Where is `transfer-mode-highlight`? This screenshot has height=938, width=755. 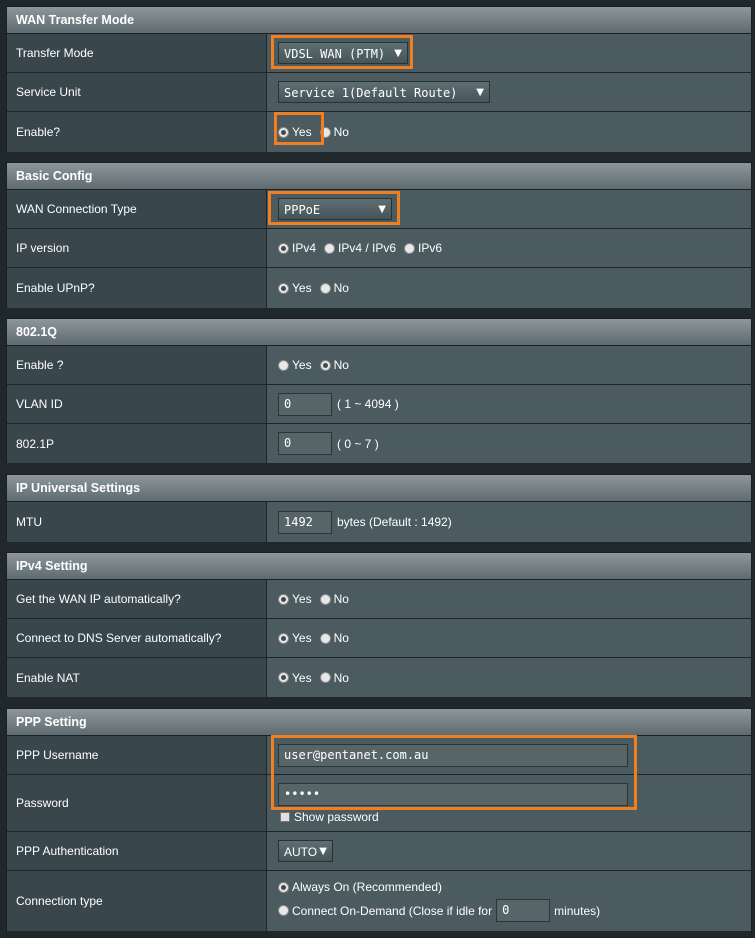 transfer-mode-highlight is located at coordinates (342, 52).